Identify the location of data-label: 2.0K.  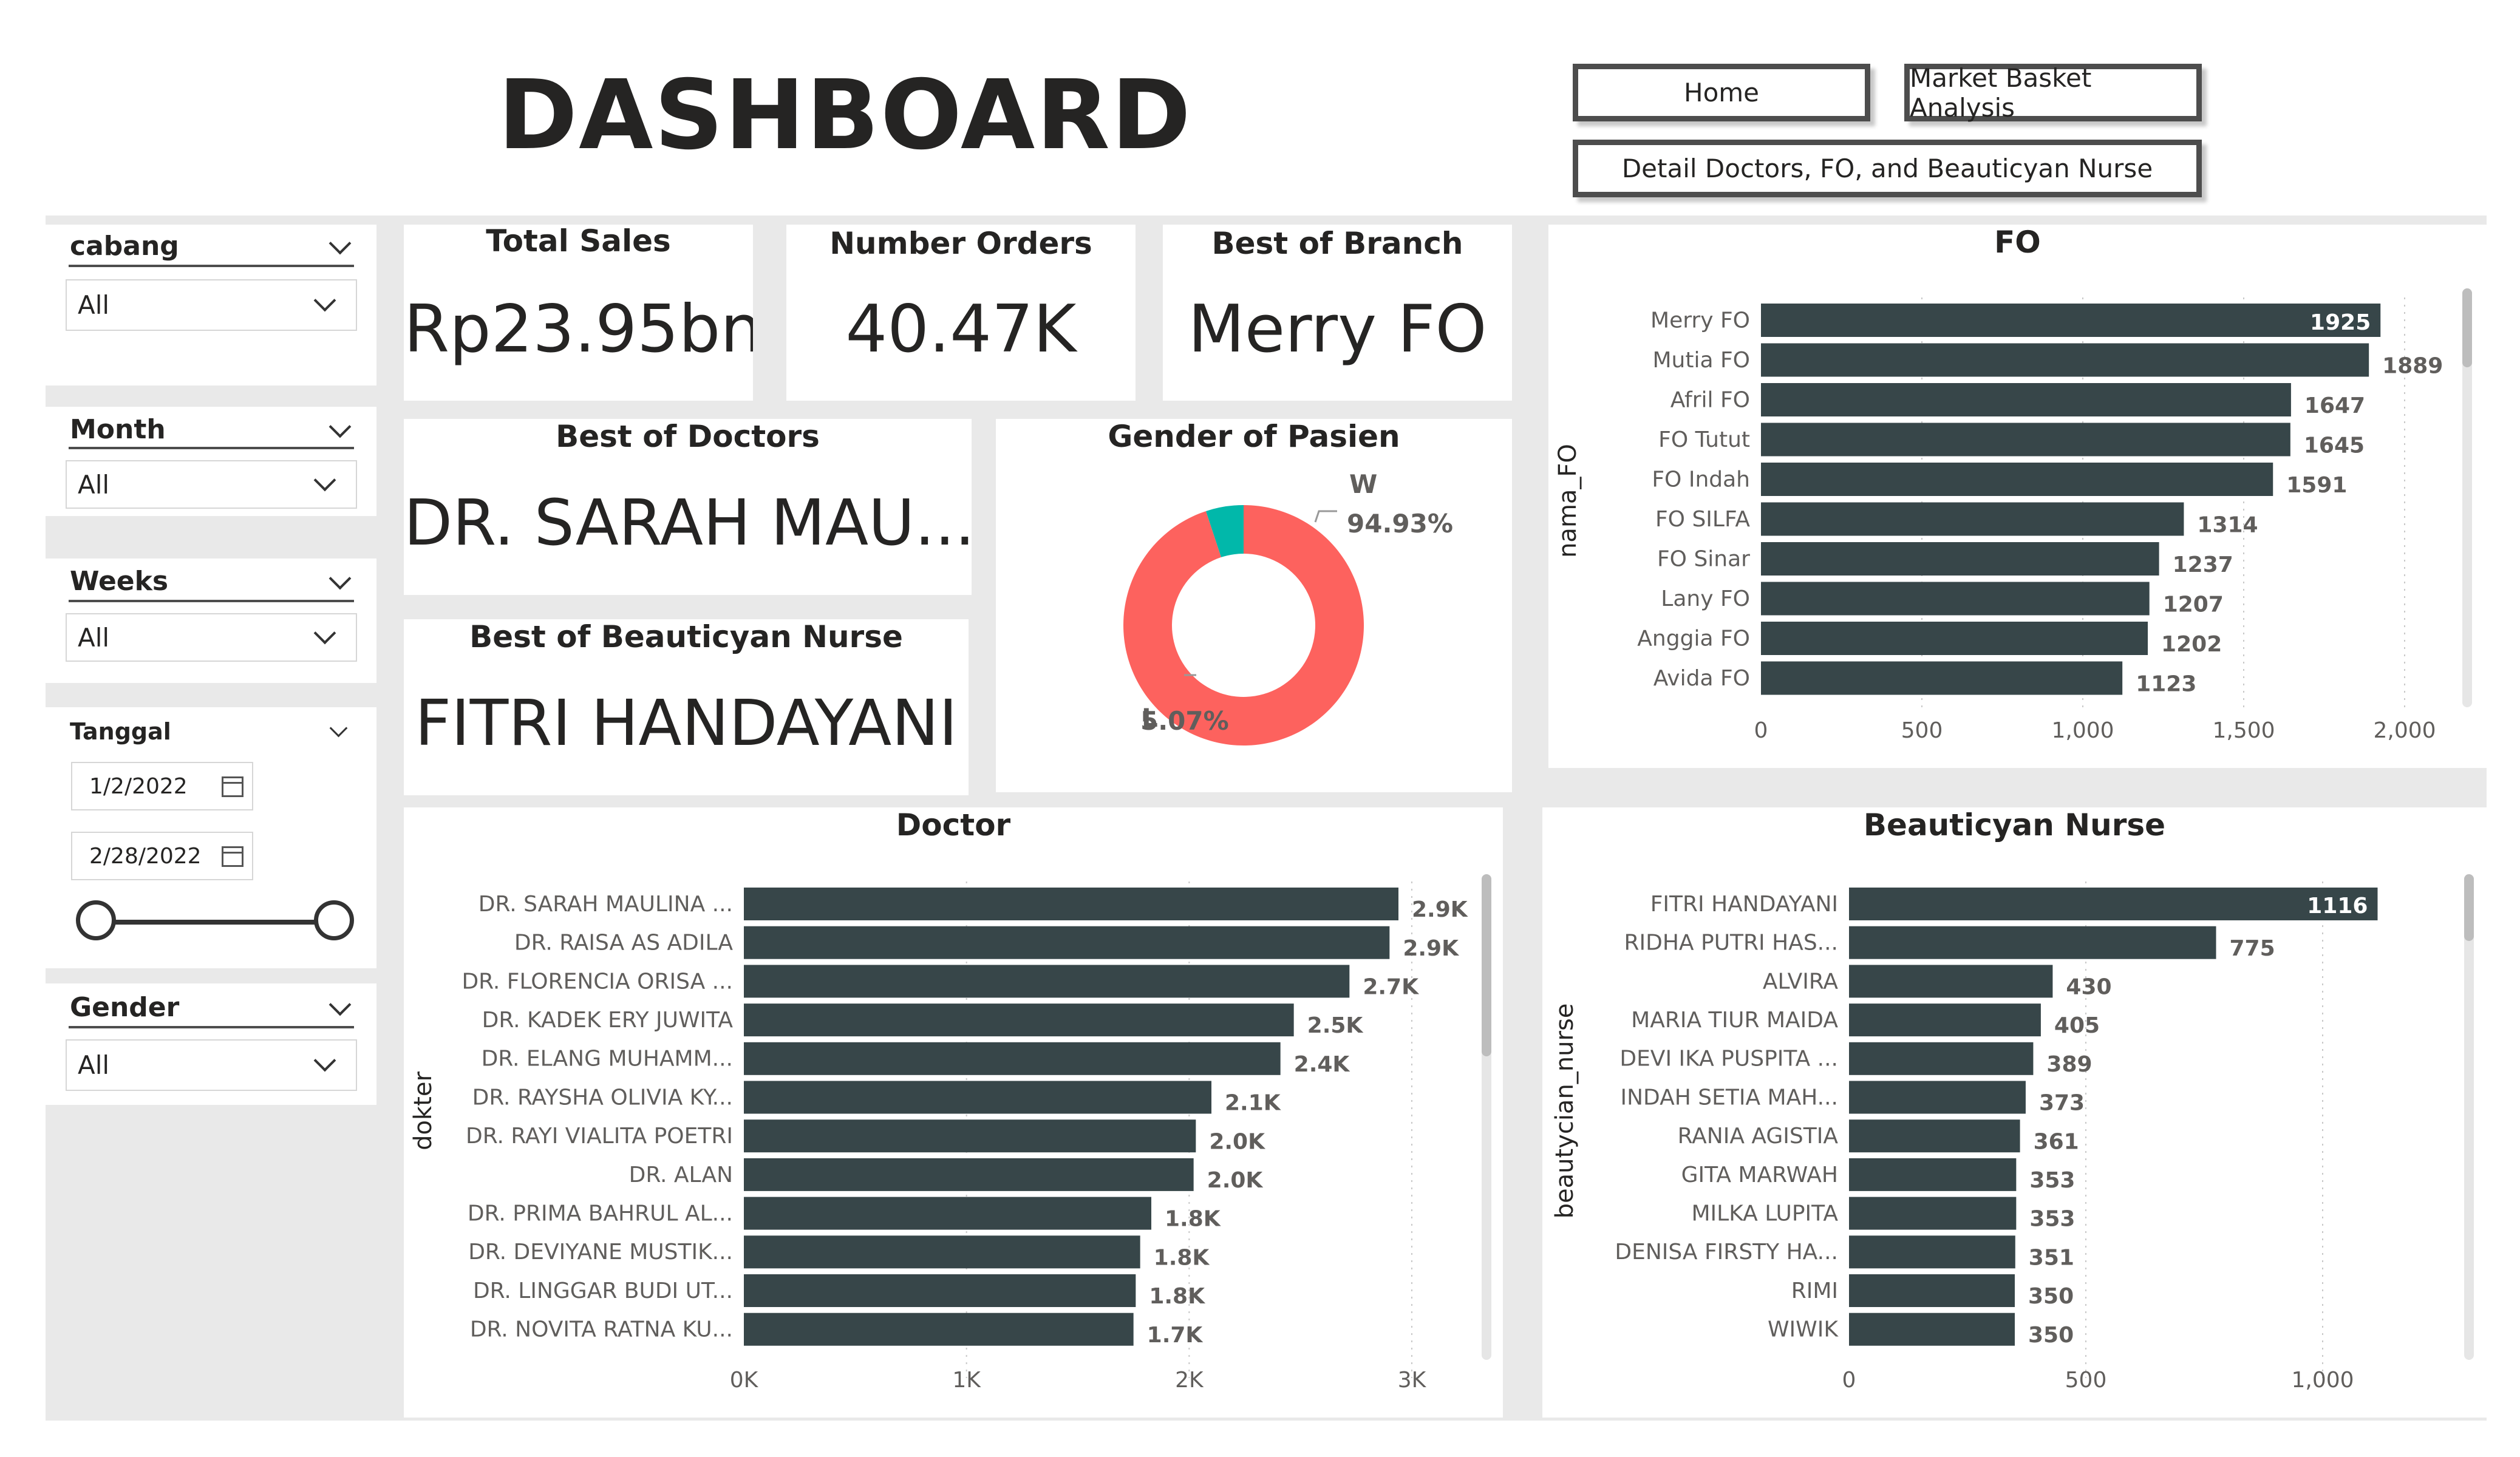
(1237, 1141).